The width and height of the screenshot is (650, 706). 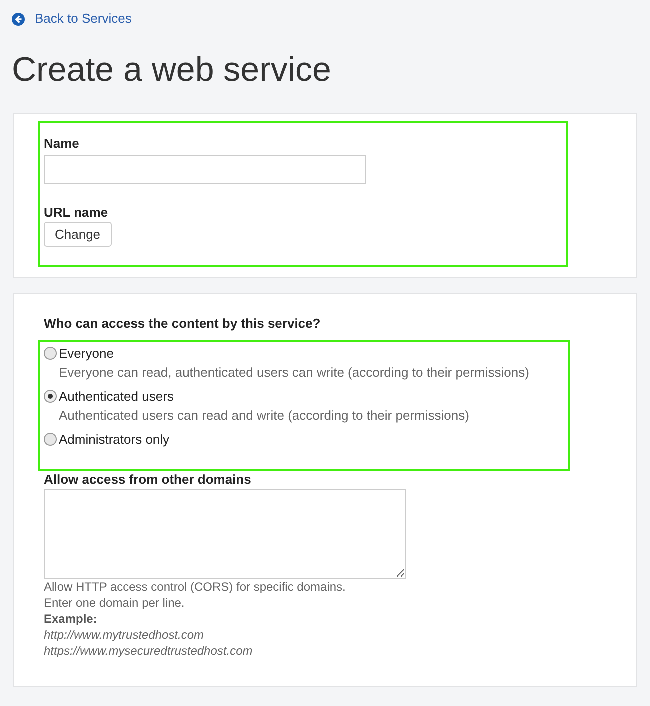 What do you see at coordinates (77, 212) in the screenshot?
I see `field-label: URL name` at bounding box center [77, 212].